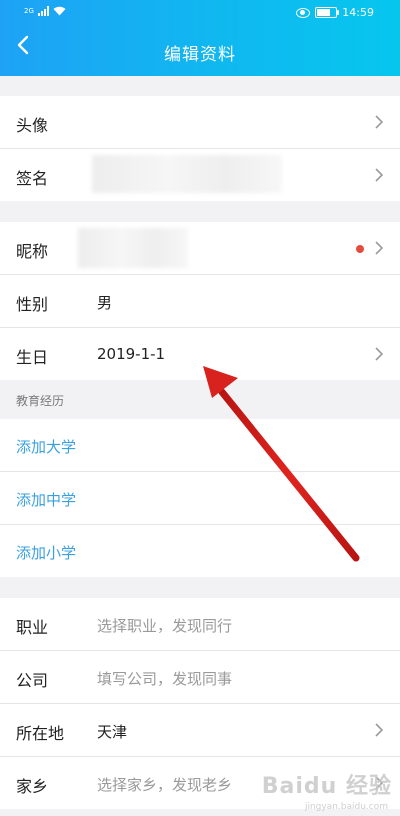  What do you see at coordinates (32, 251) in the screenshot?
I see `row-label: 昵称` at bounding box center [32, 251].